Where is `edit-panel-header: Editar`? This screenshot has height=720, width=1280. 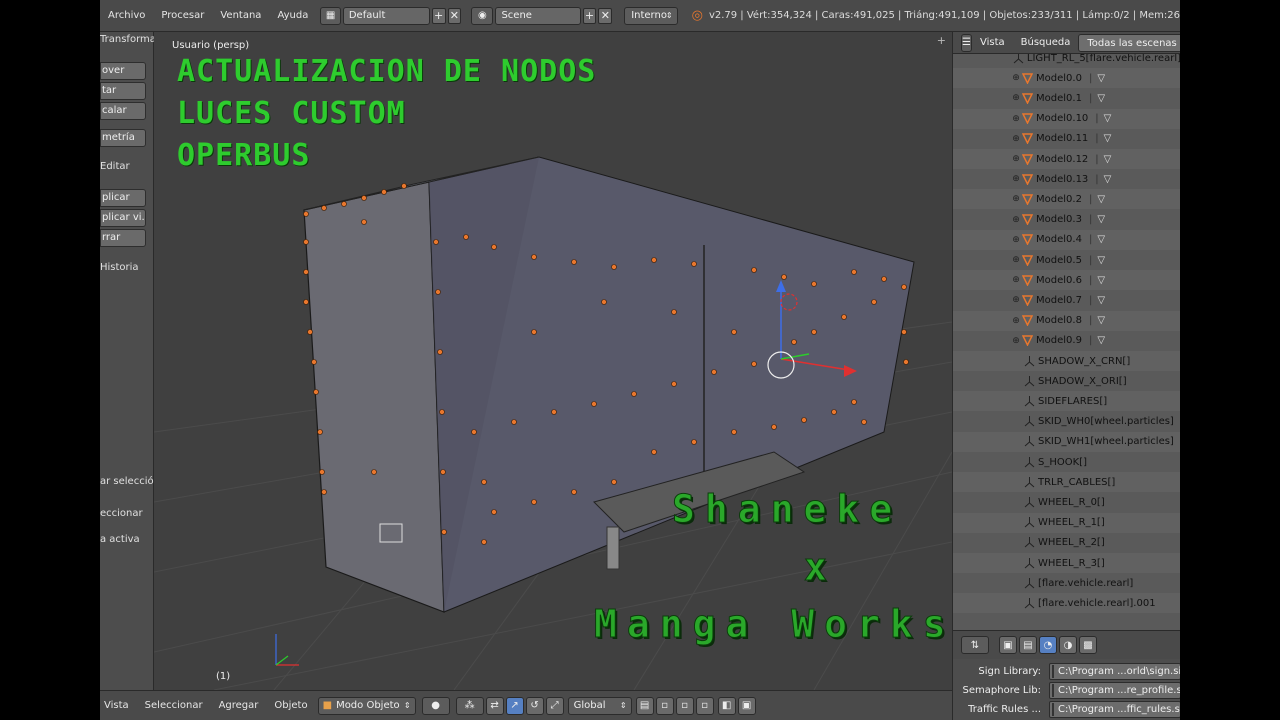
edit-panel-header: Editar is located at coordinates (115, 166).